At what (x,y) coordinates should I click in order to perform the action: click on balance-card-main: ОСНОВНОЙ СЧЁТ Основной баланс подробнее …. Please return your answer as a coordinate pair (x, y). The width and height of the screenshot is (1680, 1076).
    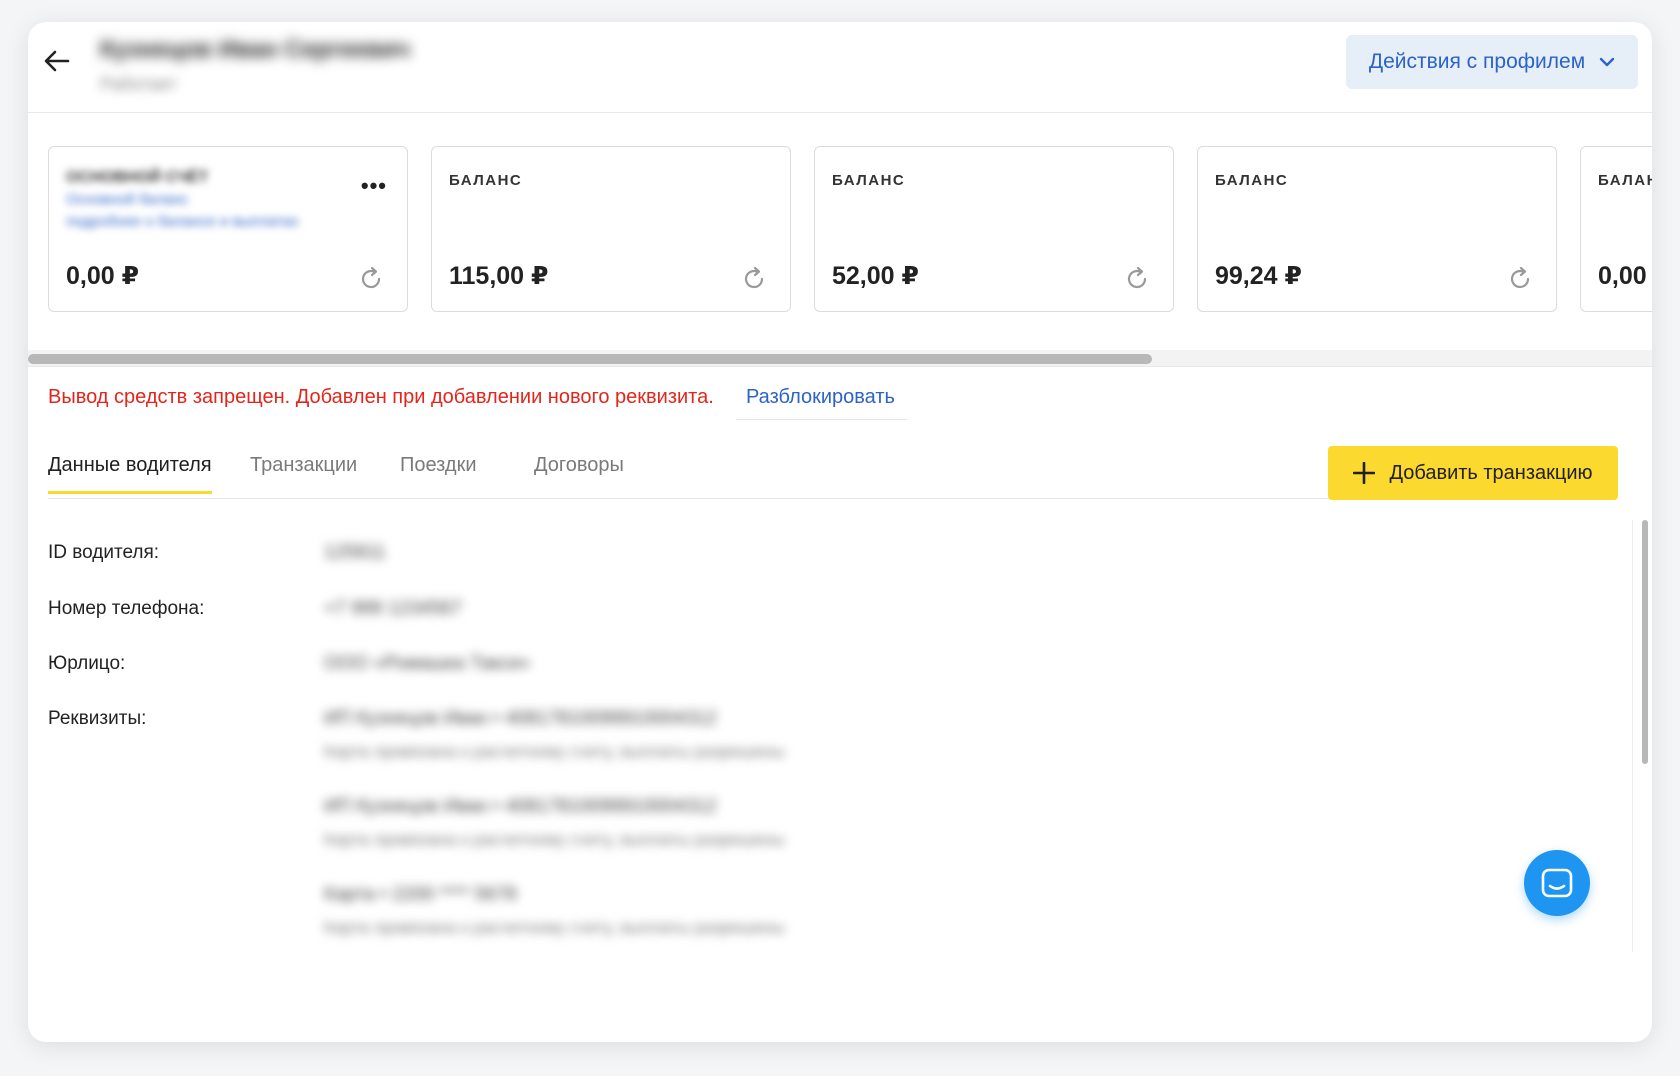
    Looking at the image, I should click on (228, 229).